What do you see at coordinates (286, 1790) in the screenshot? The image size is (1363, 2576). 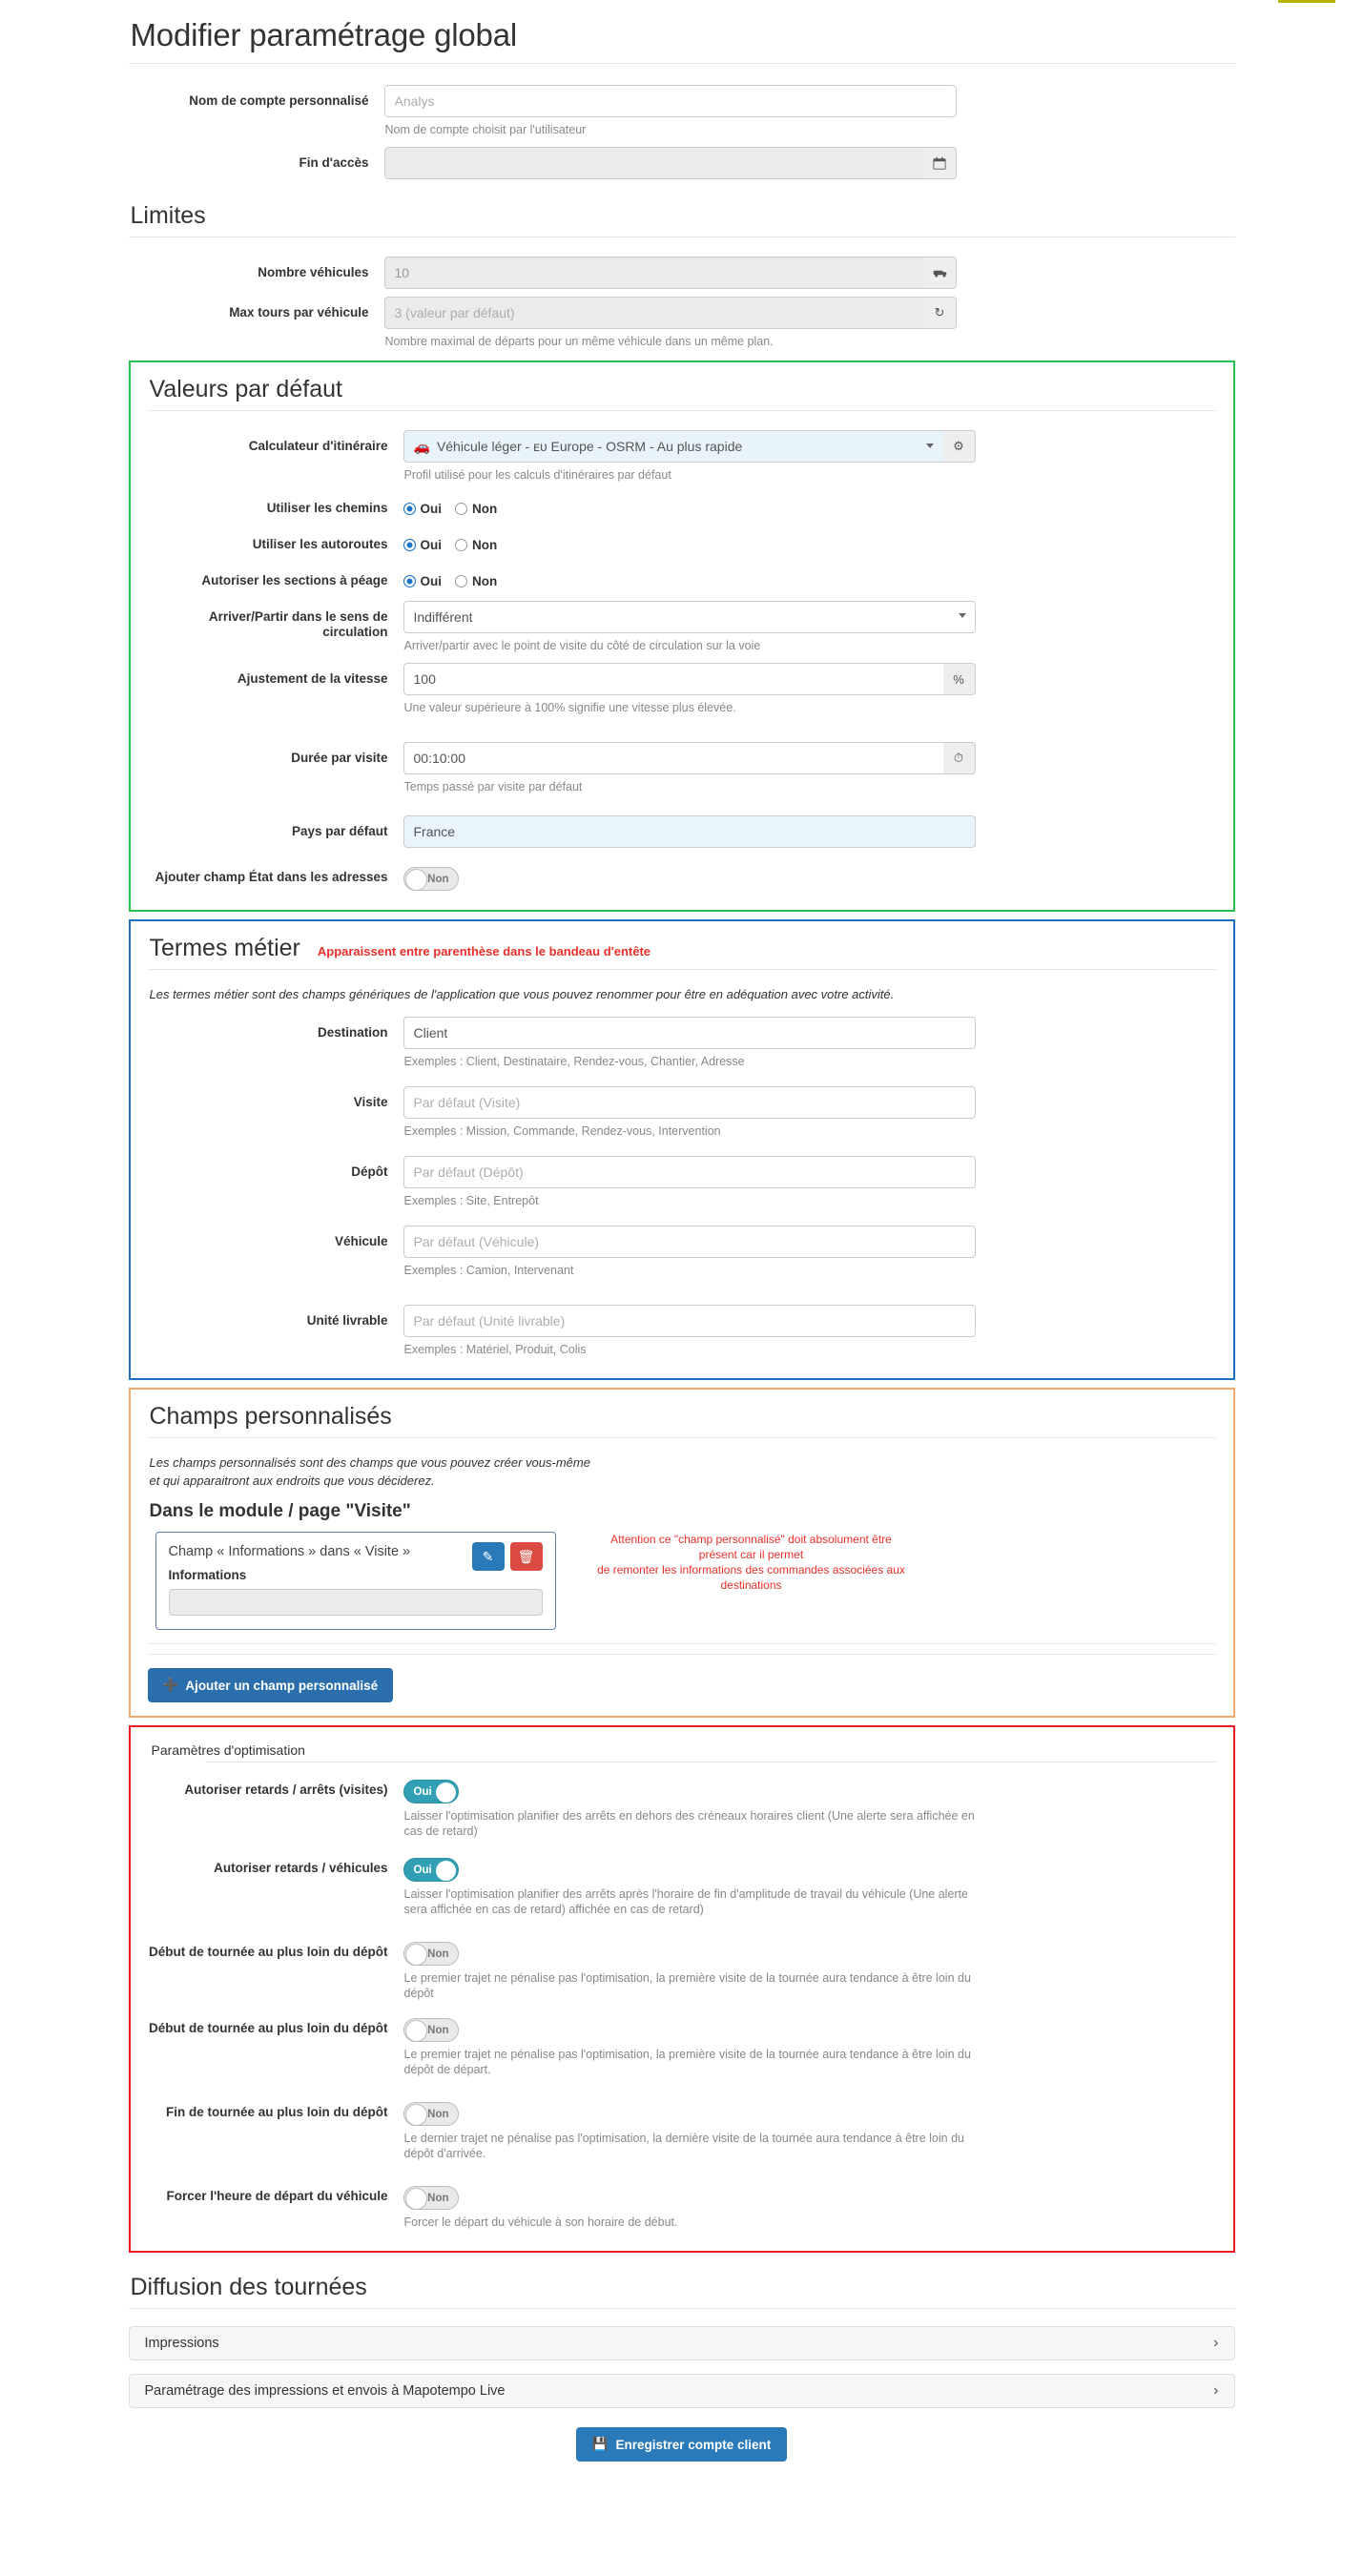 I see `label-opt-0: Autoriser retards / arrêts (visites)` at bounding box center [286, 1790].